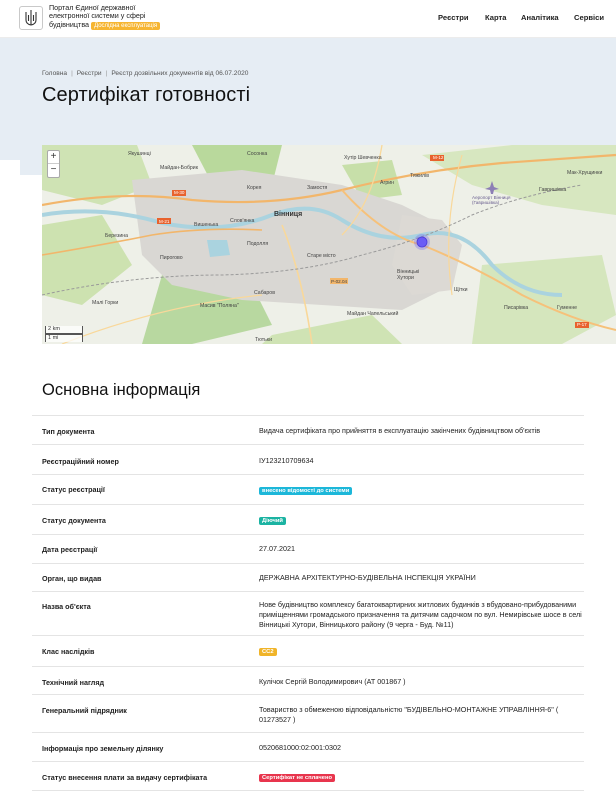  What do you see at coordinates (121, 390) in the screenshot?
I see `section-title: Основна інформація` at bounding box center [121, 390].